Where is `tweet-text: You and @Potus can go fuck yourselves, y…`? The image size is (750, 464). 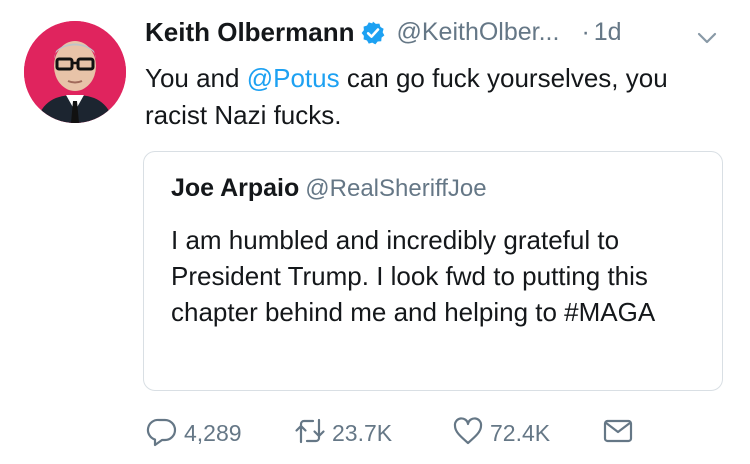 tweet-text: You and @Potus can go fuck yourselves, y… is located at coordinates (440, 97).